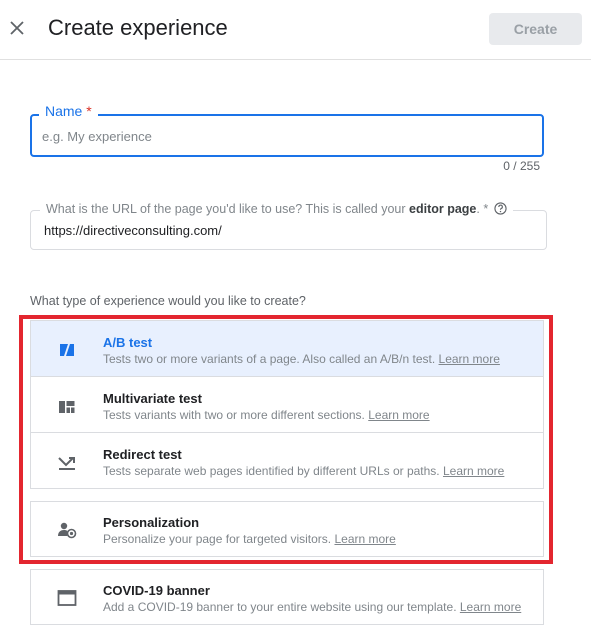 This screenshot has width=591, height=641. I want to click on ab-test-icon, so click(67, 350).